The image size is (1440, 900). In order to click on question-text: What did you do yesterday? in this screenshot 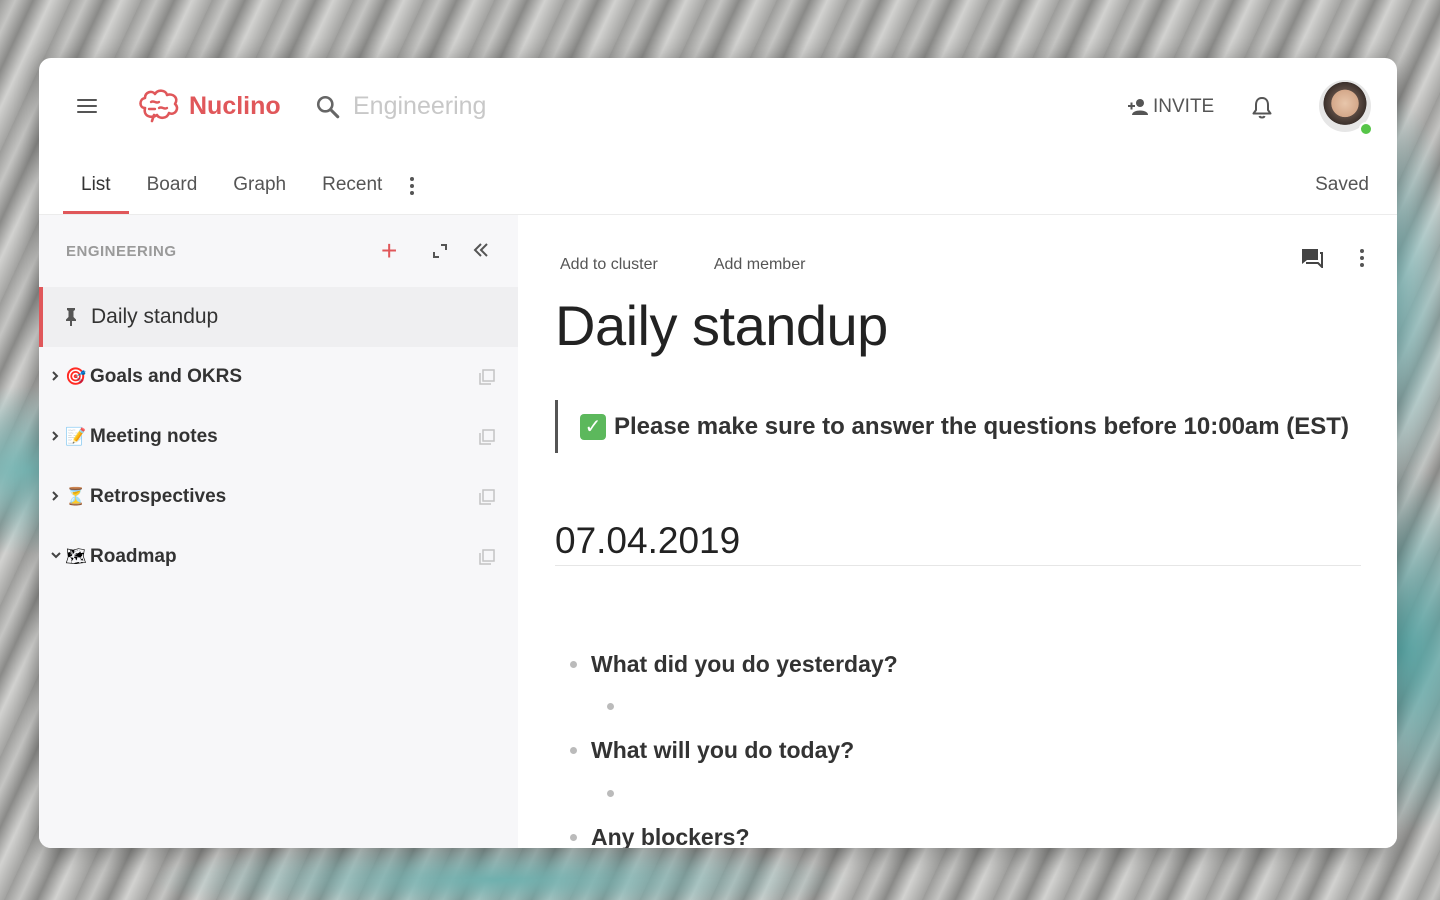, I will do `click(744, 664)`.